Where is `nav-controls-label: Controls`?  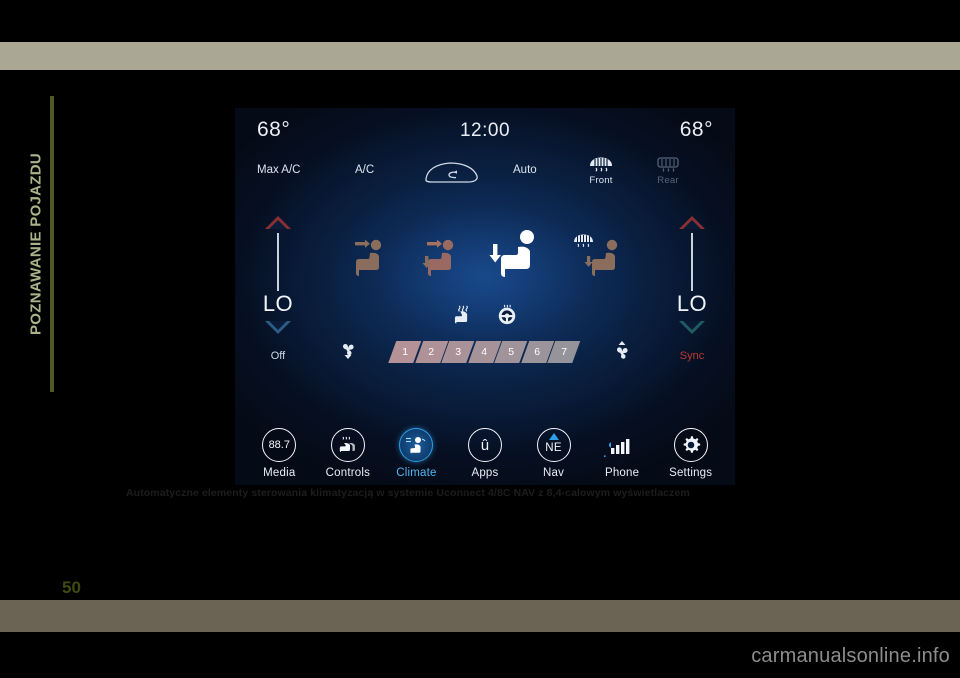
nav-controls-label: Controls is located at coordinates (348, 473).